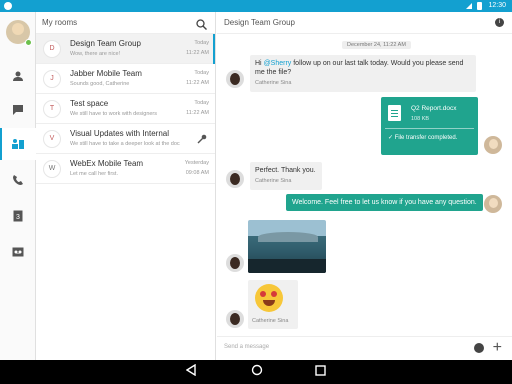  What do you see at coordinates (423, 138) in the screenshot?
I see `file-status: ✓ File transfer completed.` at bounding box center [423, 138].